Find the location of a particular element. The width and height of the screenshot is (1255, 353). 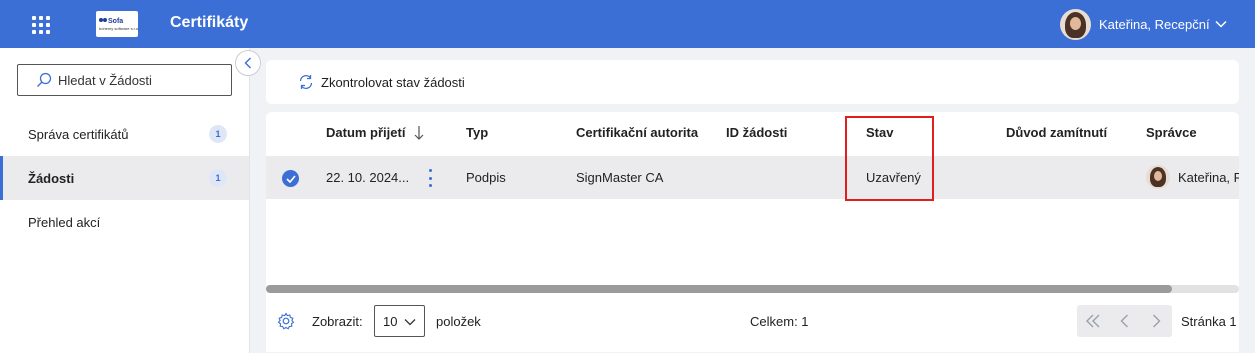

search-input is located at coordinates (143, 80).